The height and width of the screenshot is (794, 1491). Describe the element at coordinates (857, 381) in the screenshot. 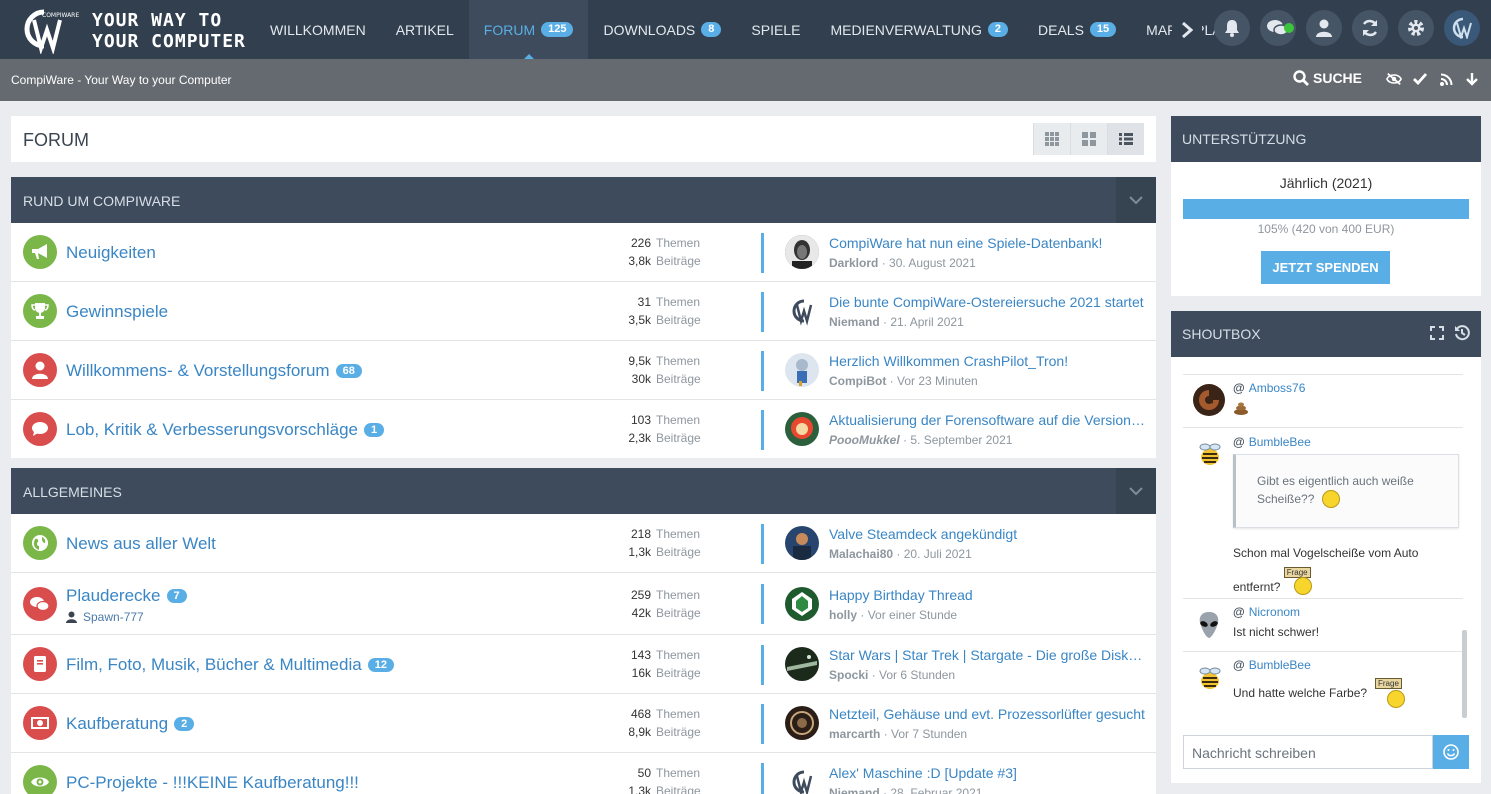

I see `last-post-user: CompiBot` at that location.